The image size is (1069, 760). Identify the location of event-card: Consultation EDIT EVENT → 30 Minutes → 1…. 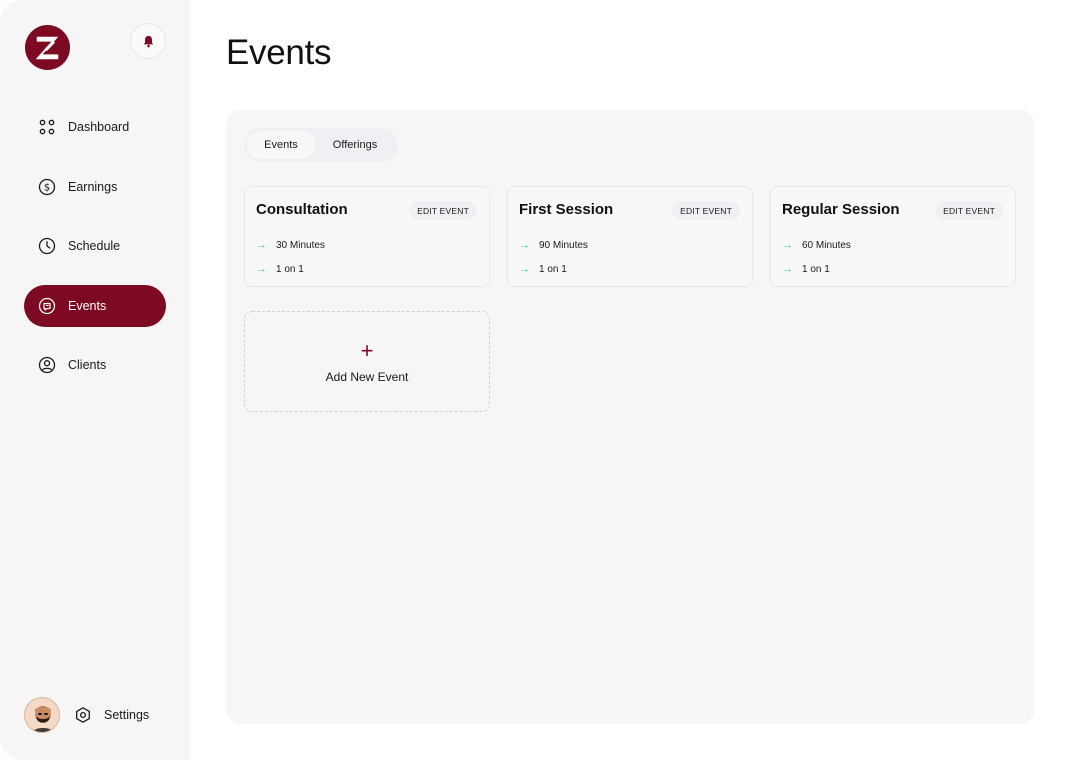
(367, 236).